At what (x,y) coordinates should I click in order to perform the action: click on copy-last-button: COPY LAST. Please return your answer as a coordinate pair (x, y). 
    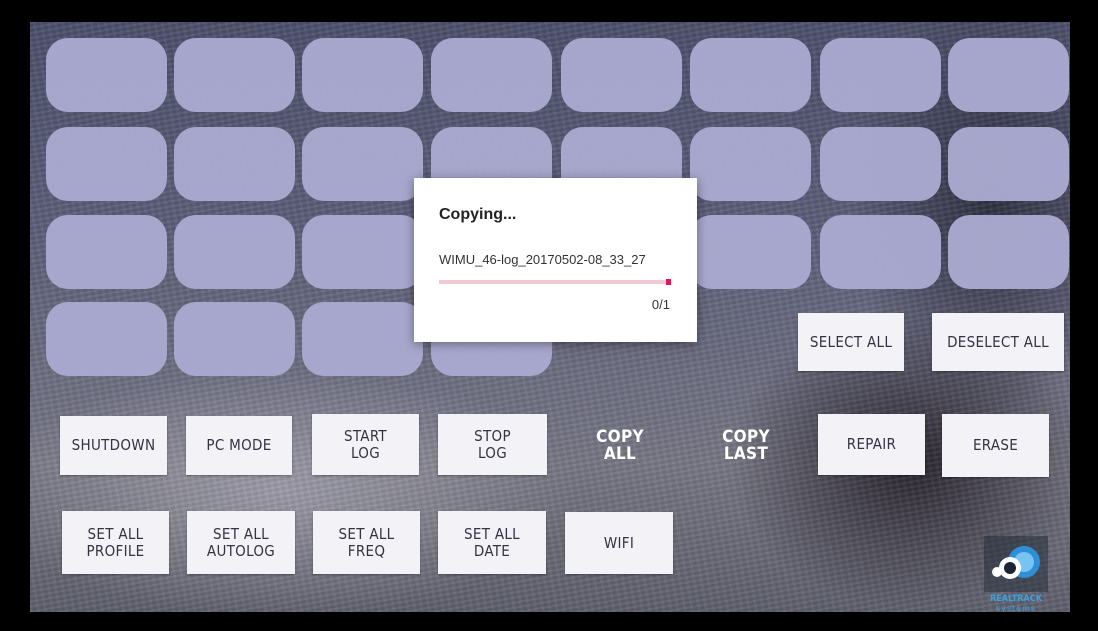
    Looking at the image, I should click on (746, 445).